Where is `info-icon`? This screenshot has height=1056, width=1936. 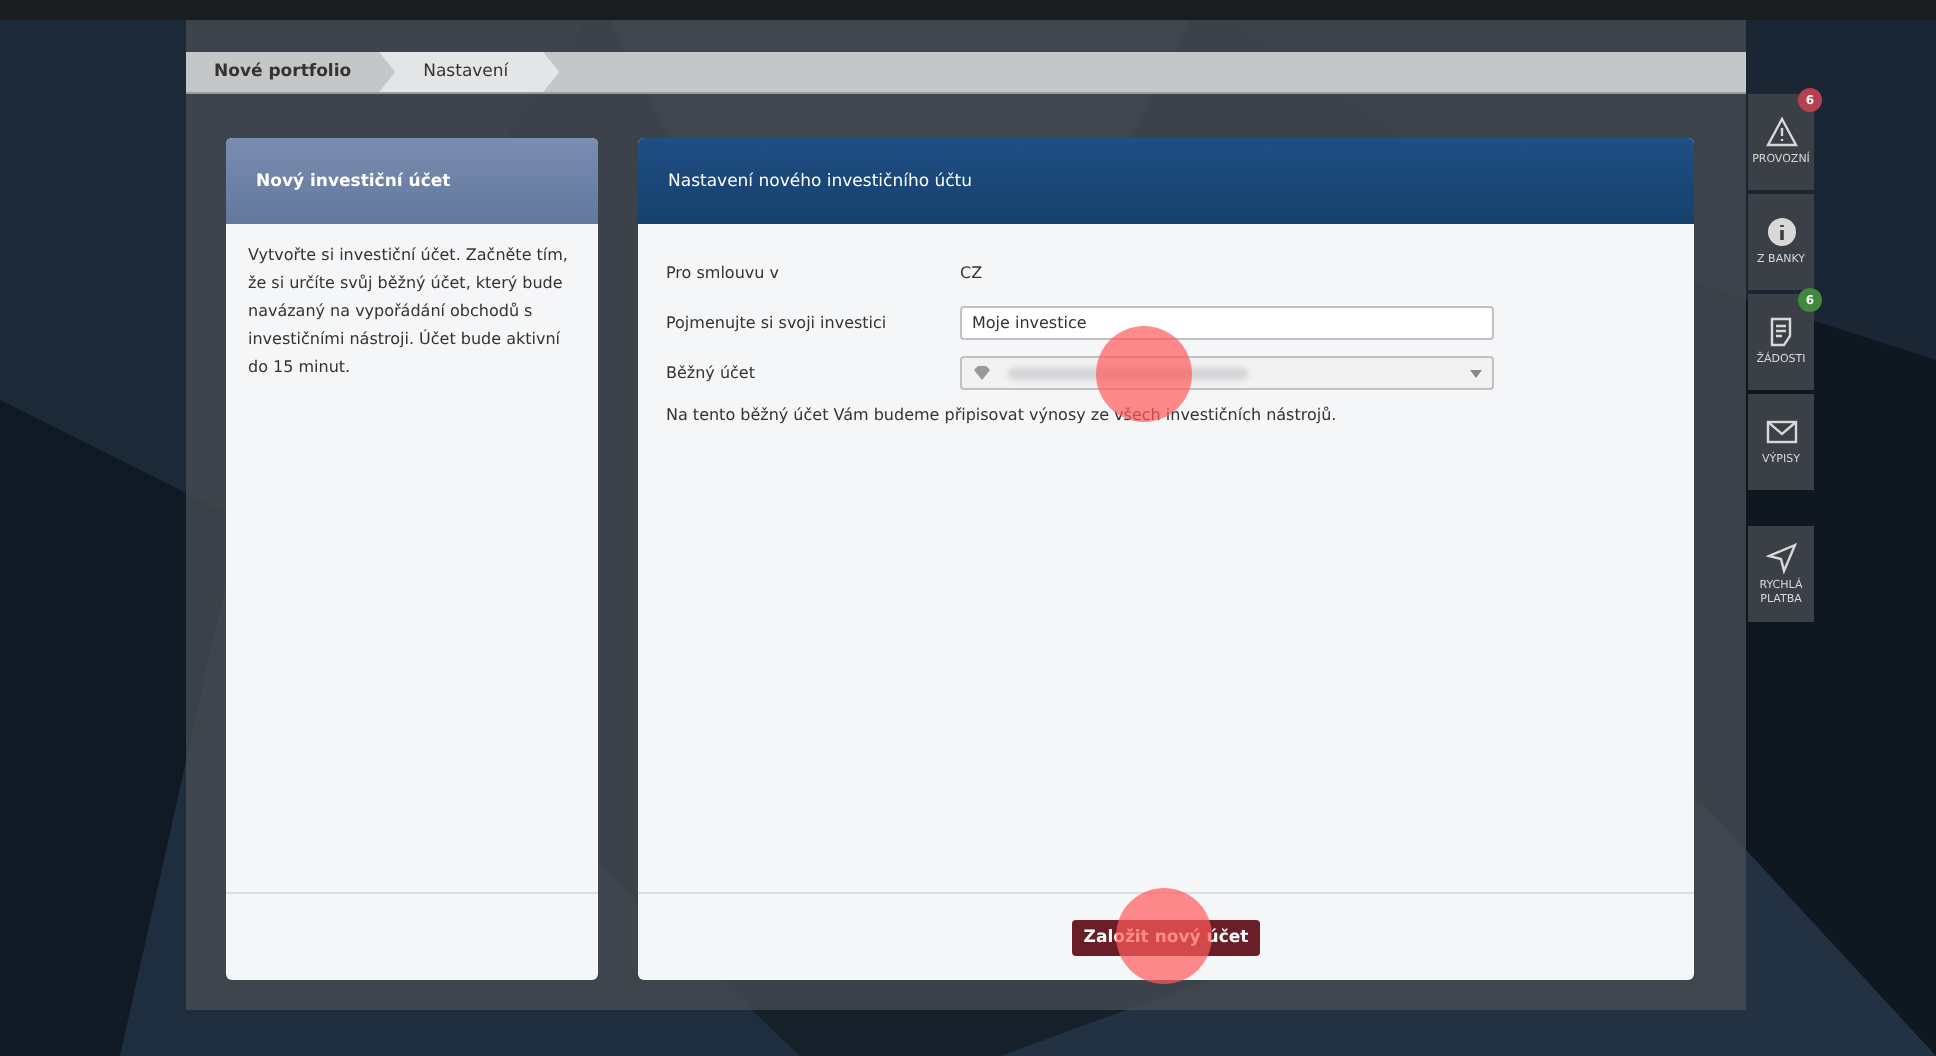 info-icon is located at coordinates (1781, 232).